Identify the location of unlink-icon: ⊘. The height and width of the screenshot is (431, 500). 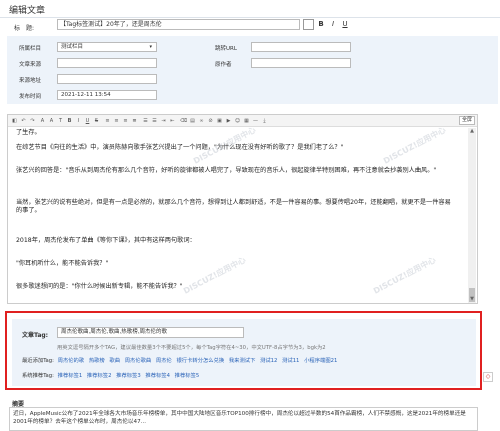
(210, 121).